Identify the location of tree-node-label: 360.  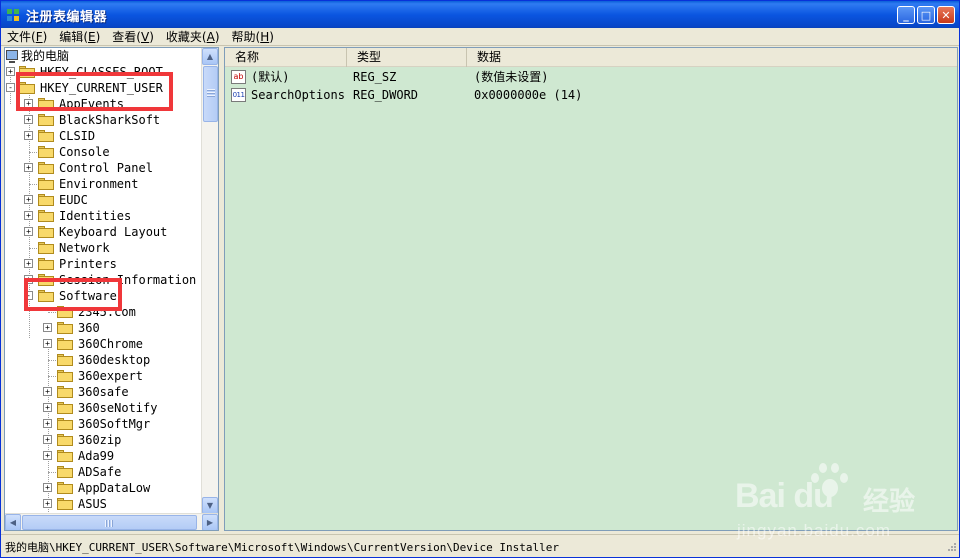
(89, 328).